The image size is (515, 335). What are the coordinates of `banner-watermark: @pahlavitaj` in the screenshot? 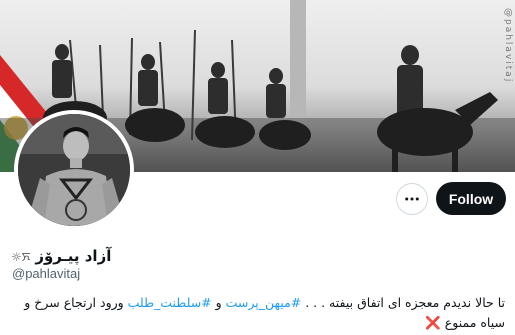 It's located at (508, 46).